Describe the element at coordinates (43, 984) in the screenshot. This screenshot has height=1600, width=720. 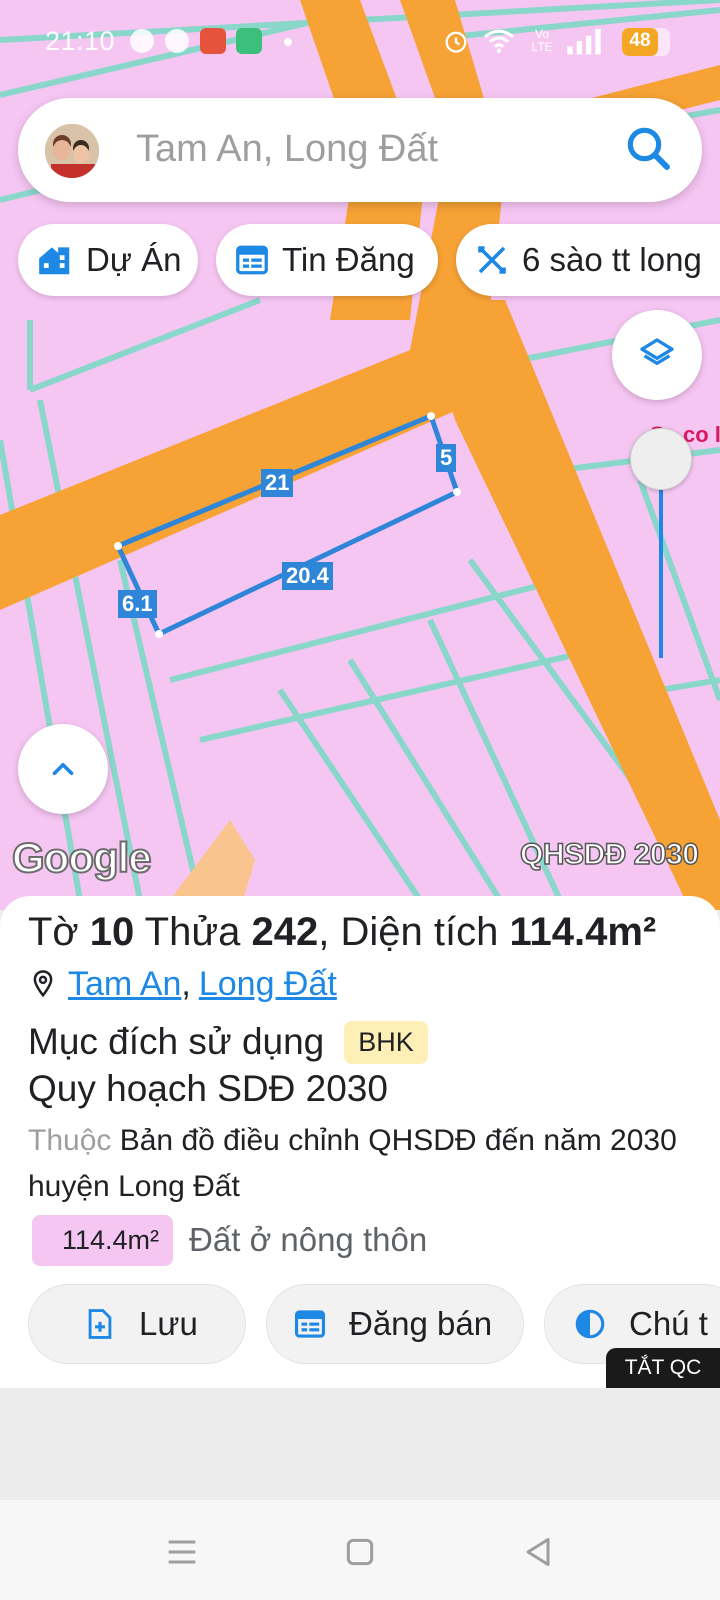
I see `location-pin-icon` at that location.